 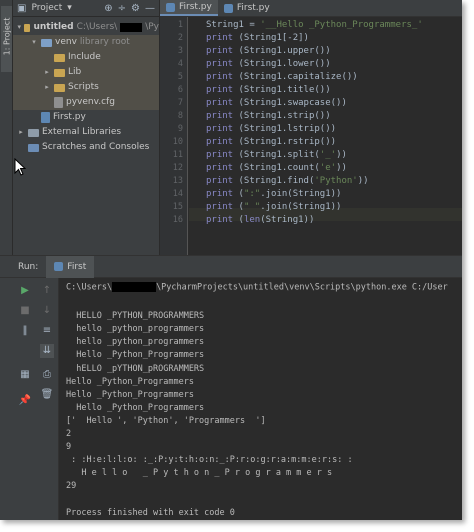 What do you see at coordinates (177, 194) in the screenshot?
I see `line-number: 14` at bounding box center [177, 194].